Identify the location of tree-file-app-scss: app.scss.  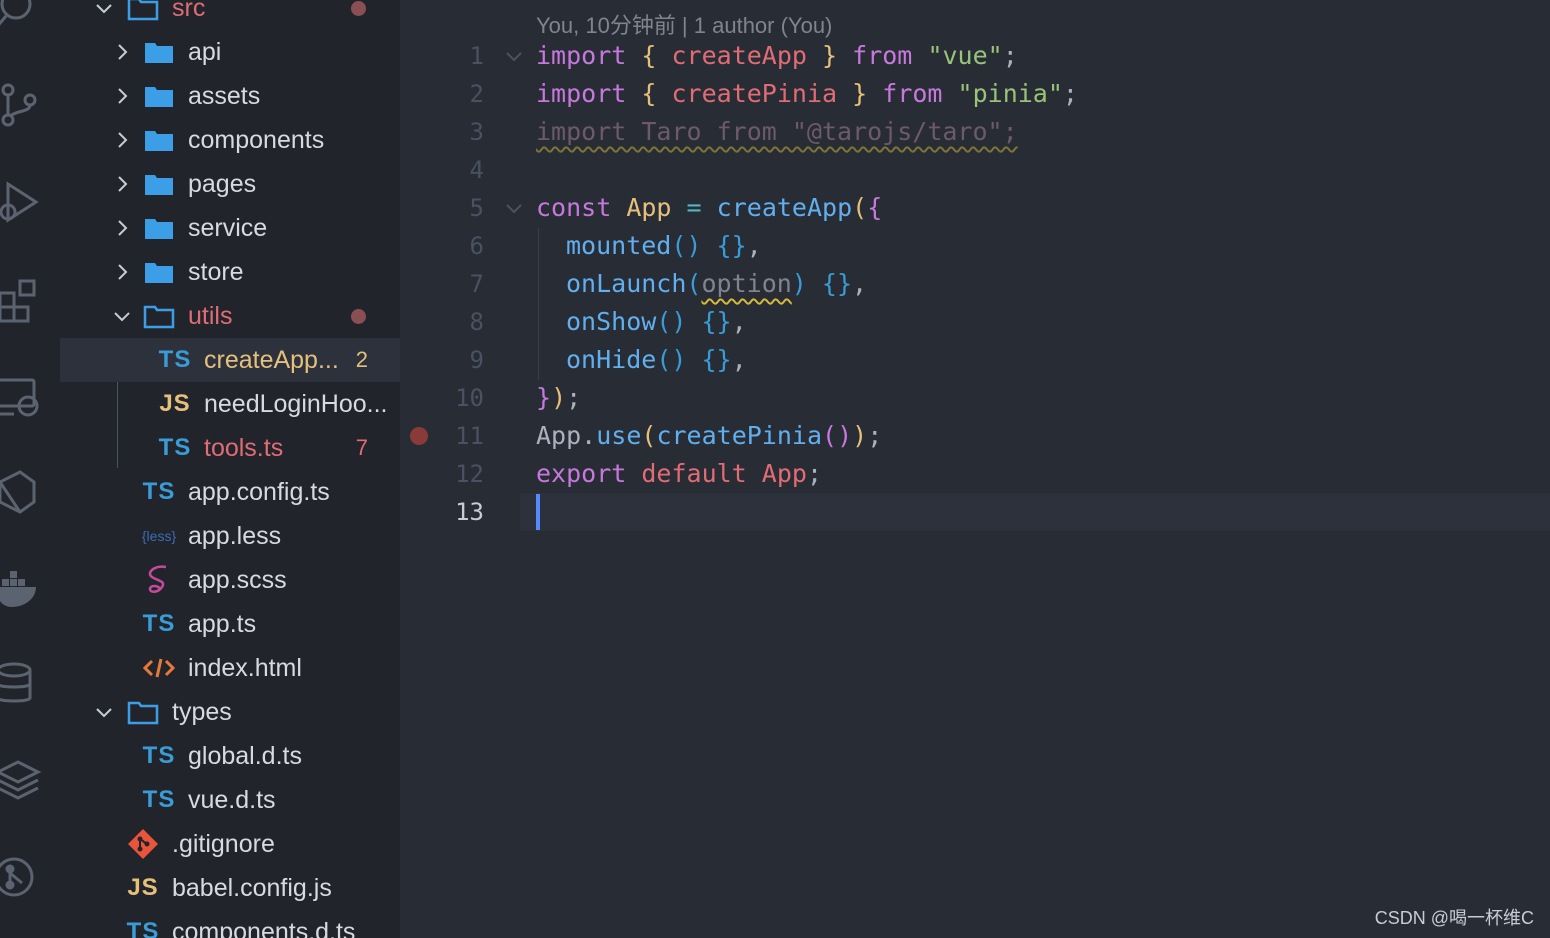
(230, 580).